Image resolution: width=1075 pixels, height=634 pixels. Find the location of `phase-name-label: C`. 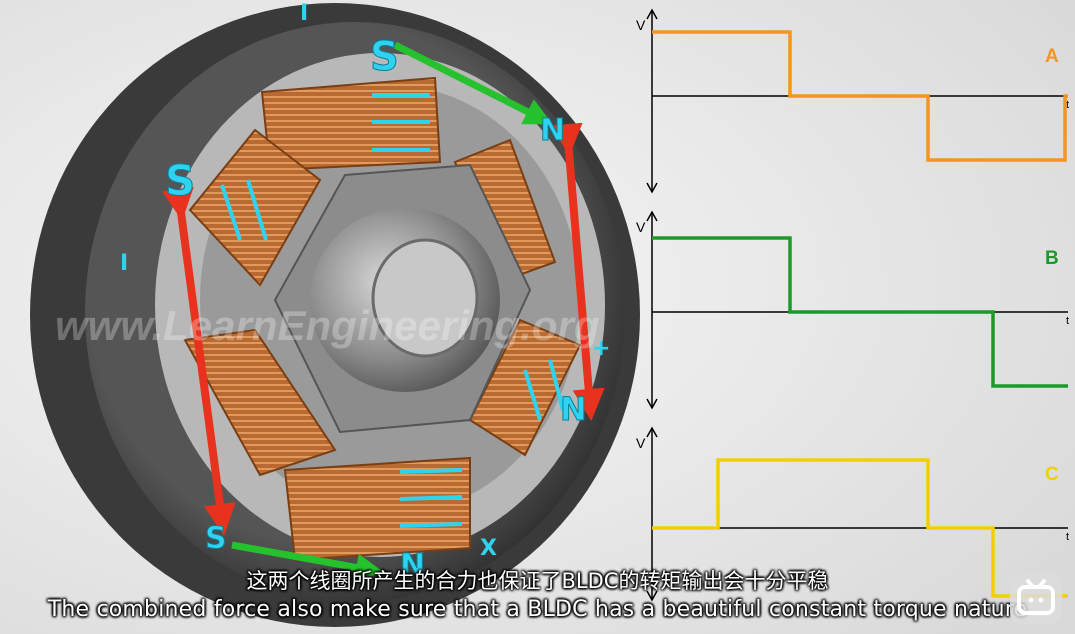

phase-name-label: C is located at coordinates (1052, 474).